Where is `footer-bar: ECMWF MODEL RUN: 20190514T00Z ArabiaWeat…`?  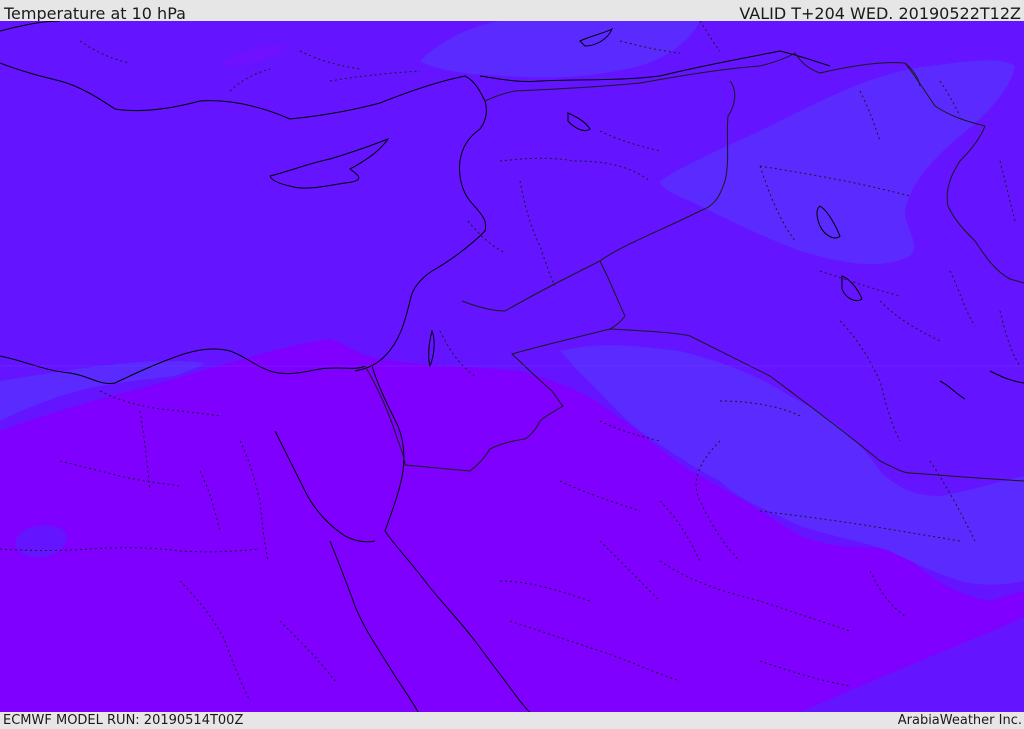
footer-bar: ECMWF MODEL RUN: 20190514T00Z ArabiaWeat… is located at coordinates (512, 720).